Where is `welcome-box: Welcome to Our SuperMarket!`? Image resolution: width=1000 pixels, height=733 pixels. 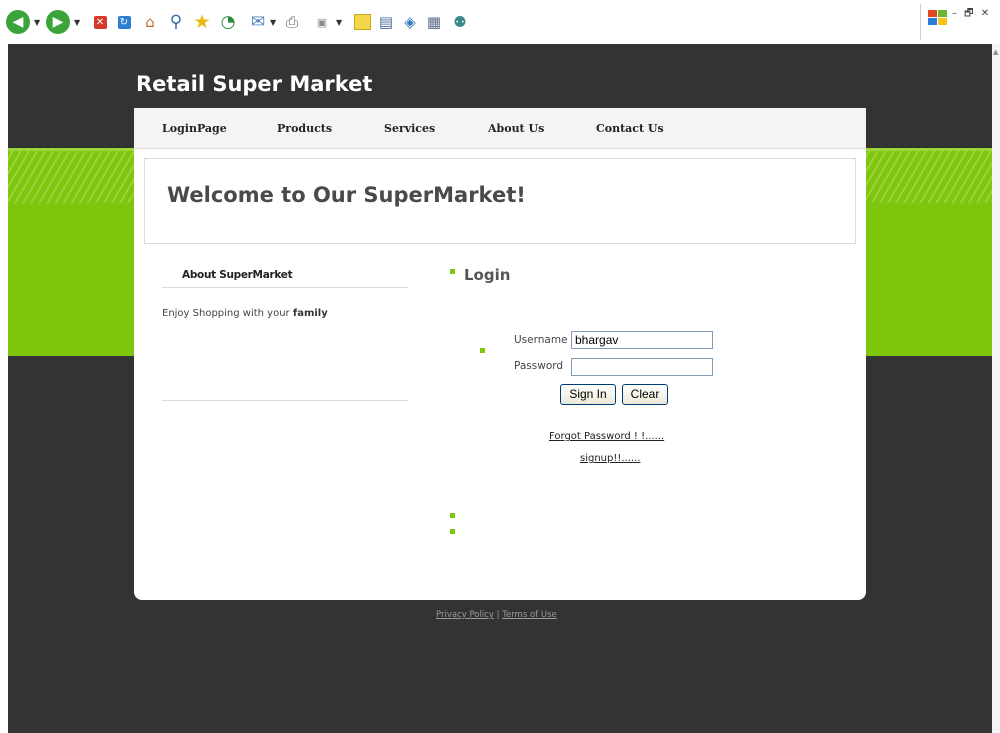
welcome-box: Welcome to Our SuperMarket! is located at coordinates (500, 201).